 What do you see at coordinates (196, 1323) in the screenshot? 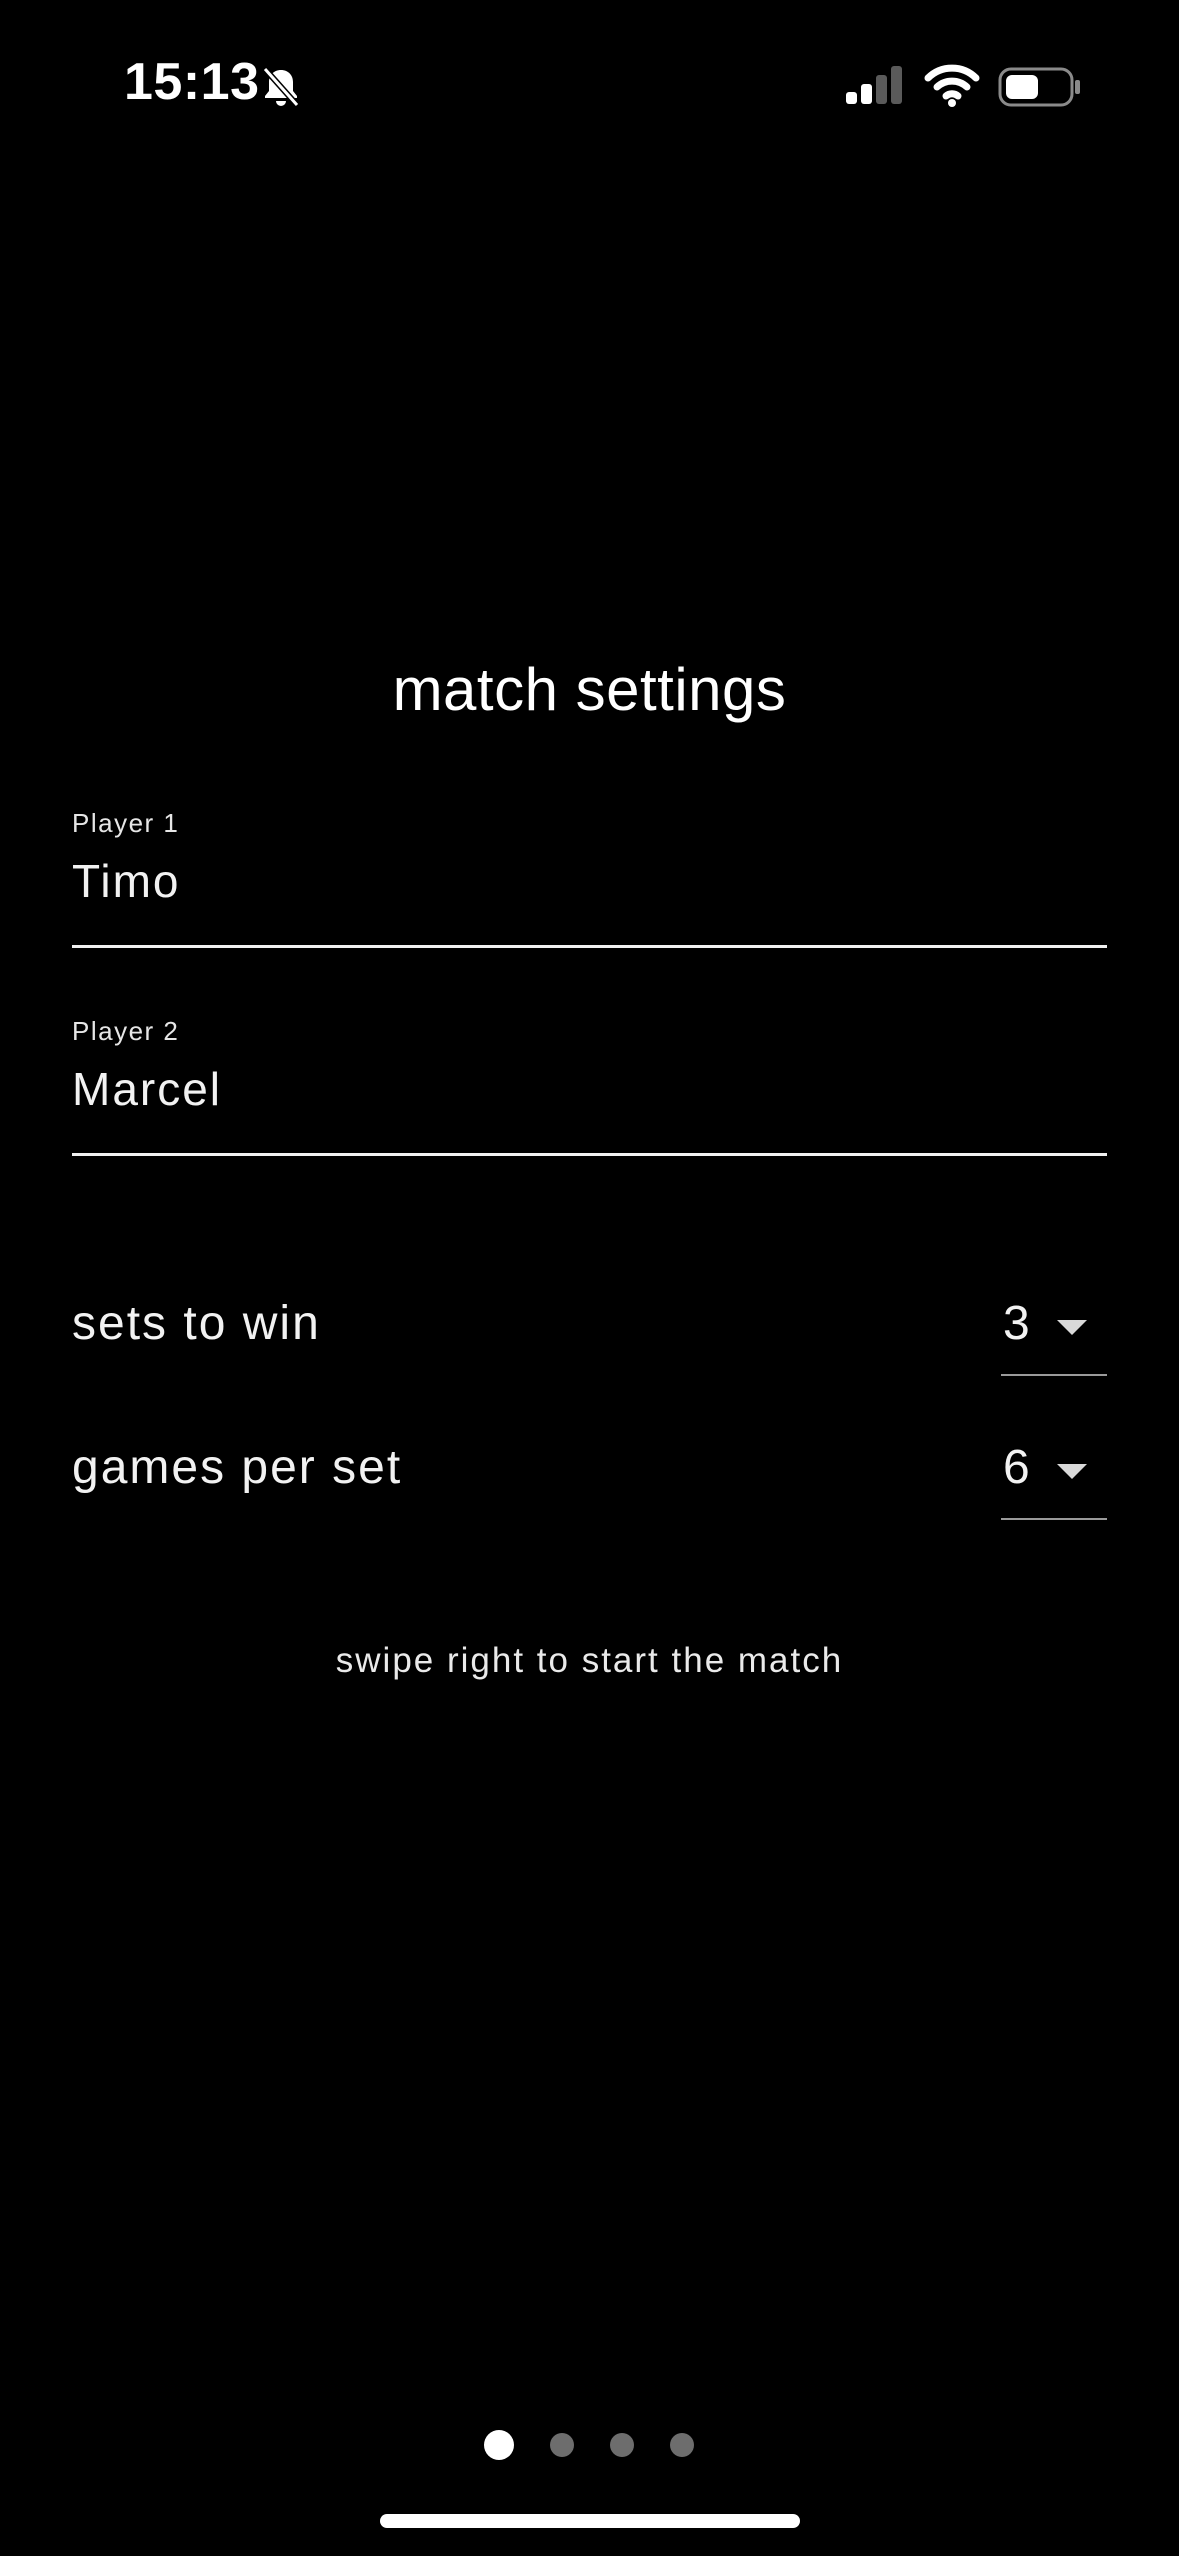
I see `sets-to-win-label: sets to win` at bounding box center [196, 1323].